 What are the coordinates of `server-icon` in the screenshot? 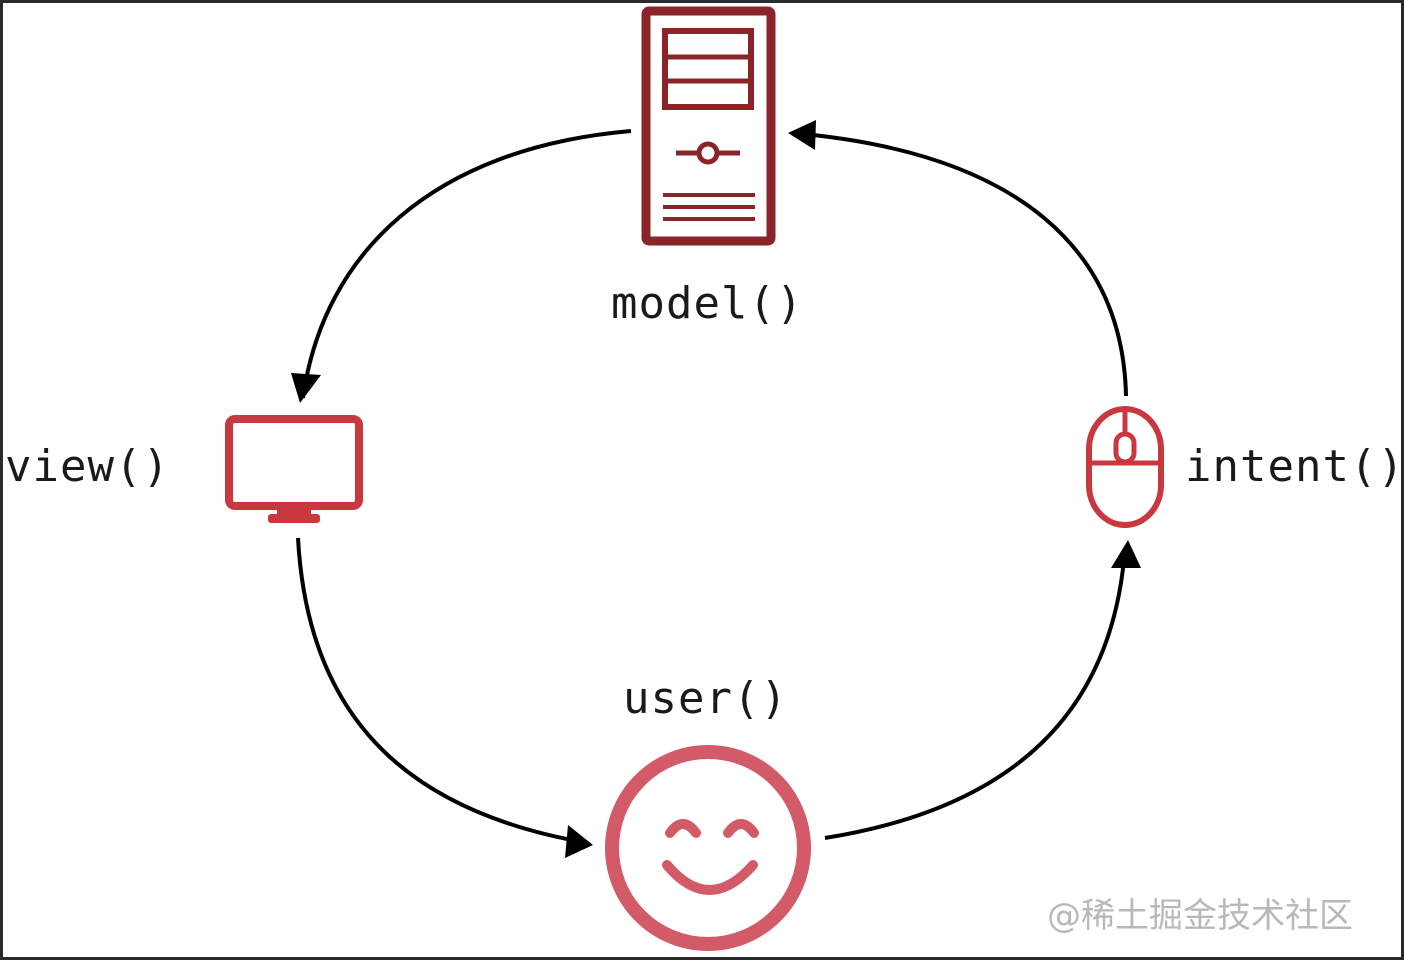 It's located at (708, 126).